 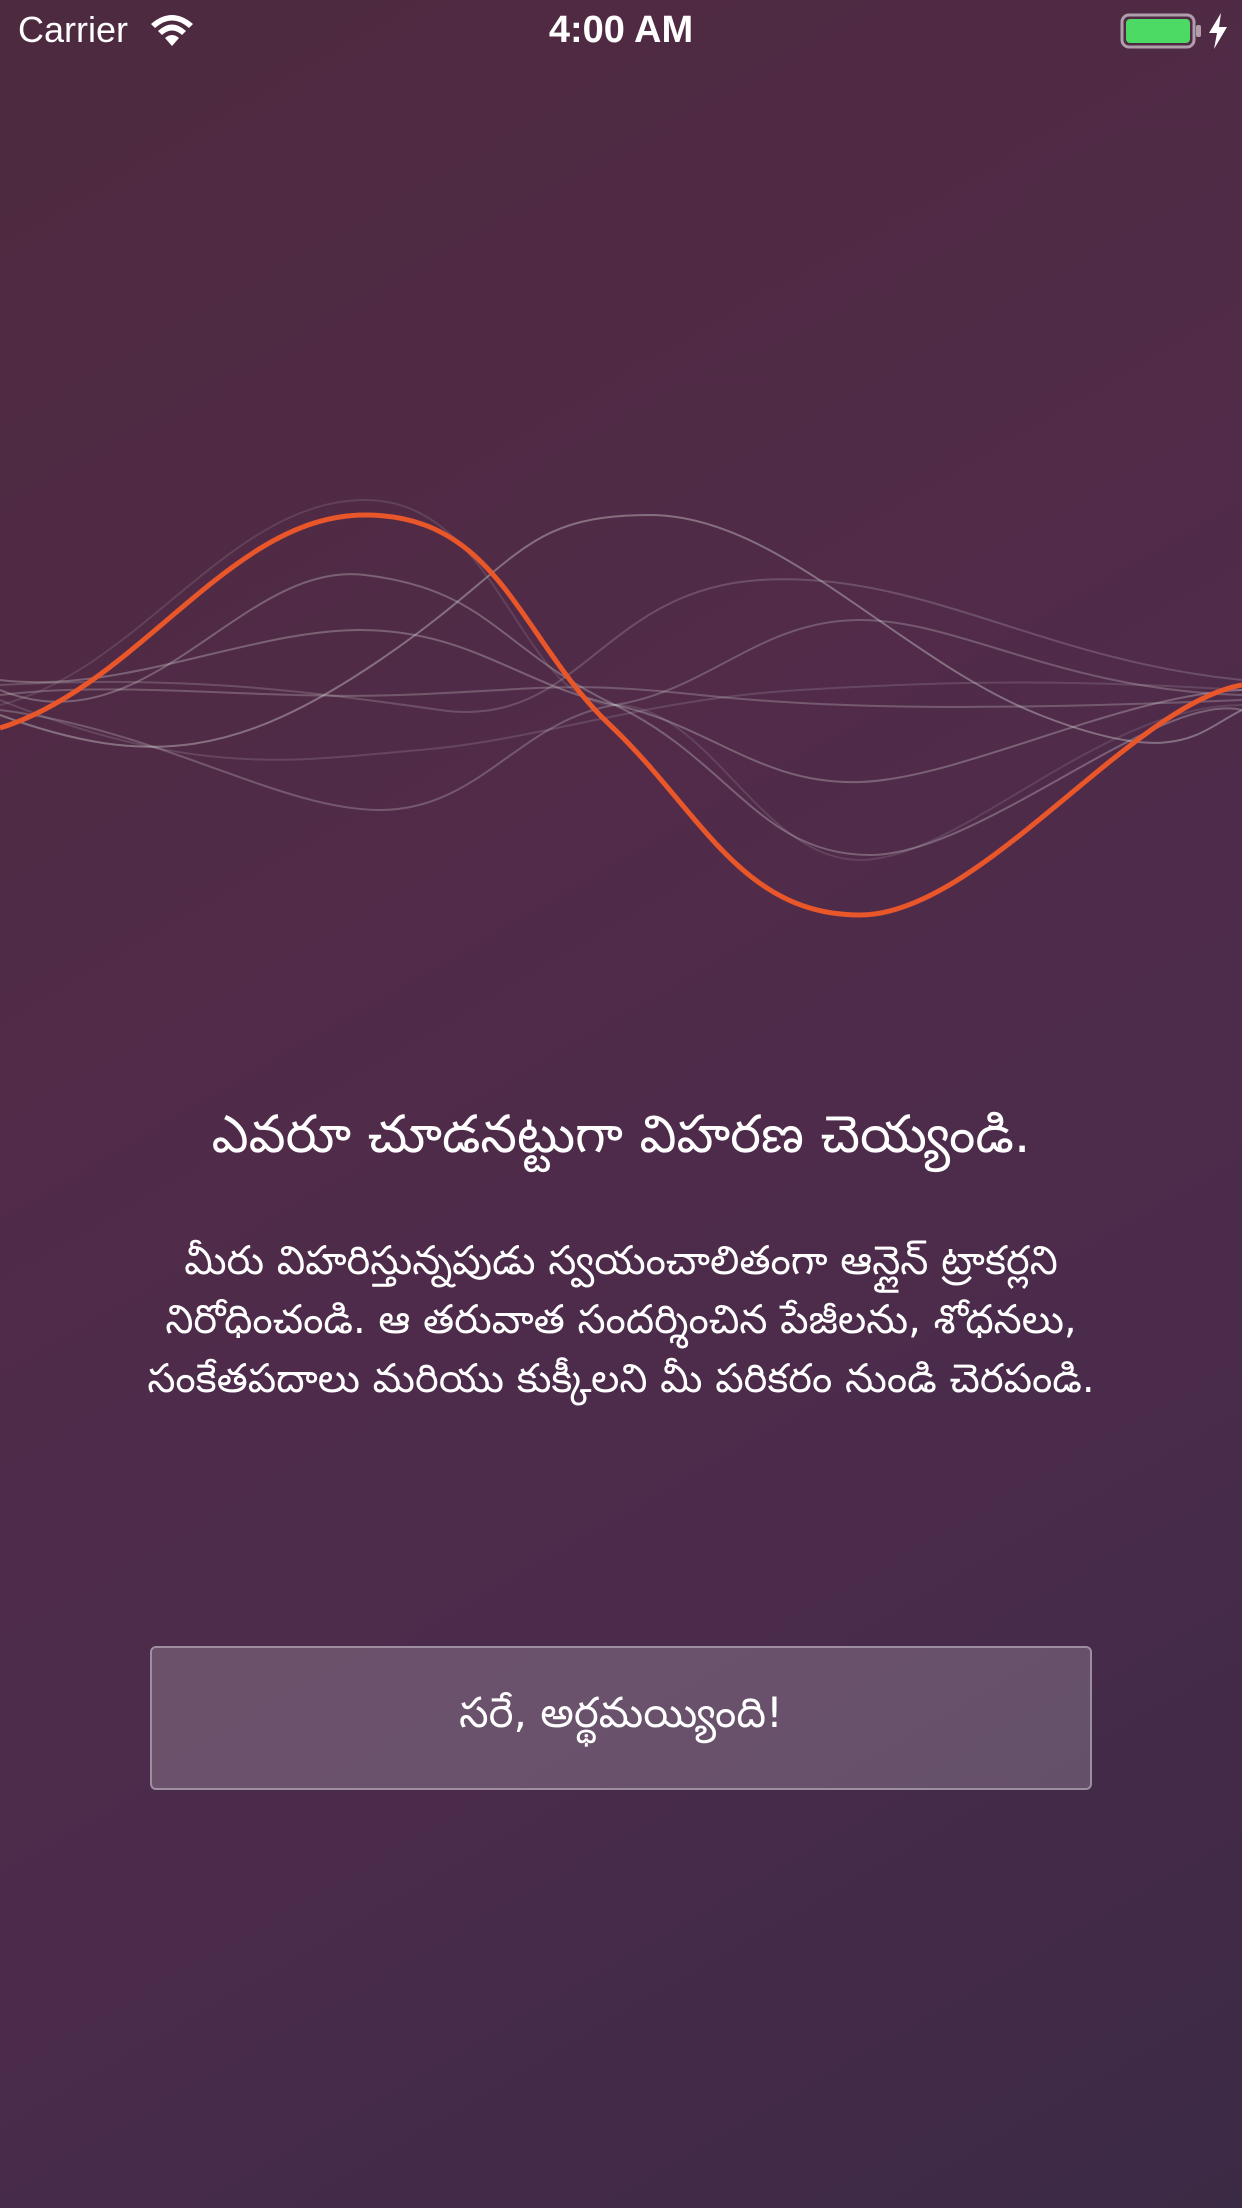 I want to click on got-it-button: సరే, అర్థమయ్యింది!, so click(x=621, y=1718).